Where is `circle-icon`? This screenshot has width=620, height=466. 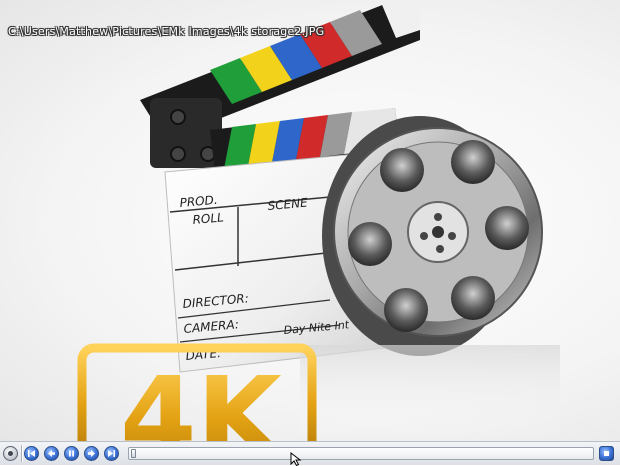 circle-icon is located at coordinates (10, 453).